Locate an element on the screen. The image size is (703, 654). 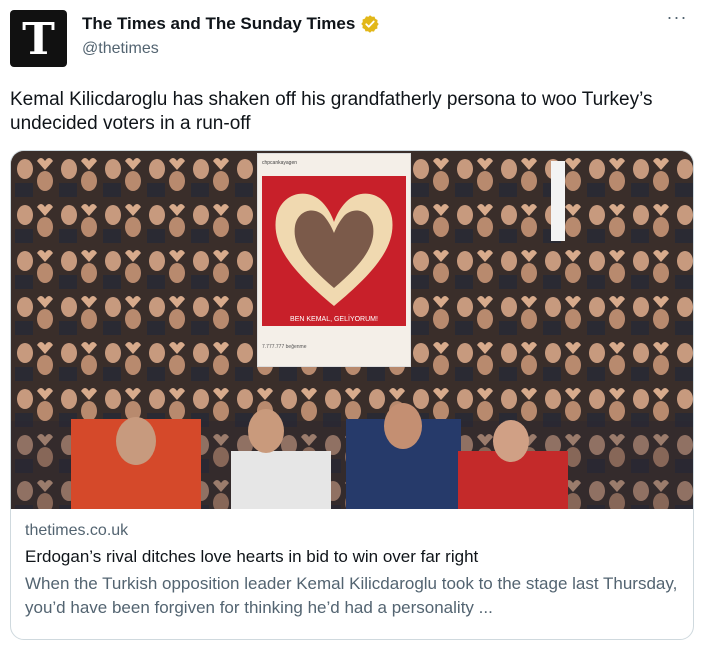
more-options-icon: ··· is located at coordinates (677, 19).